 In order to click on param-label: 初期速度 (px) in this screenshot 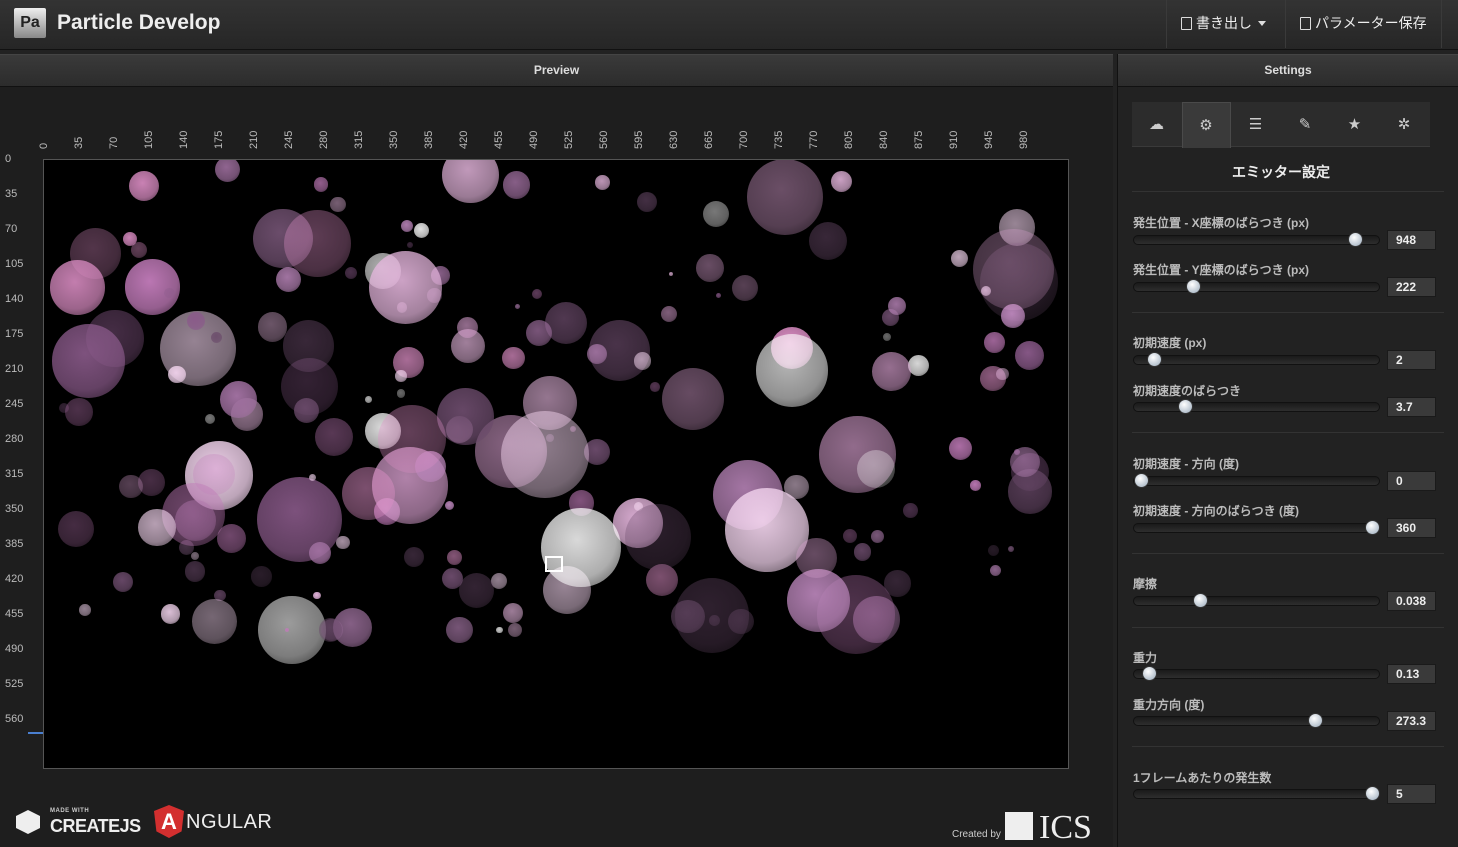, I will do `click(1170, 343)`.